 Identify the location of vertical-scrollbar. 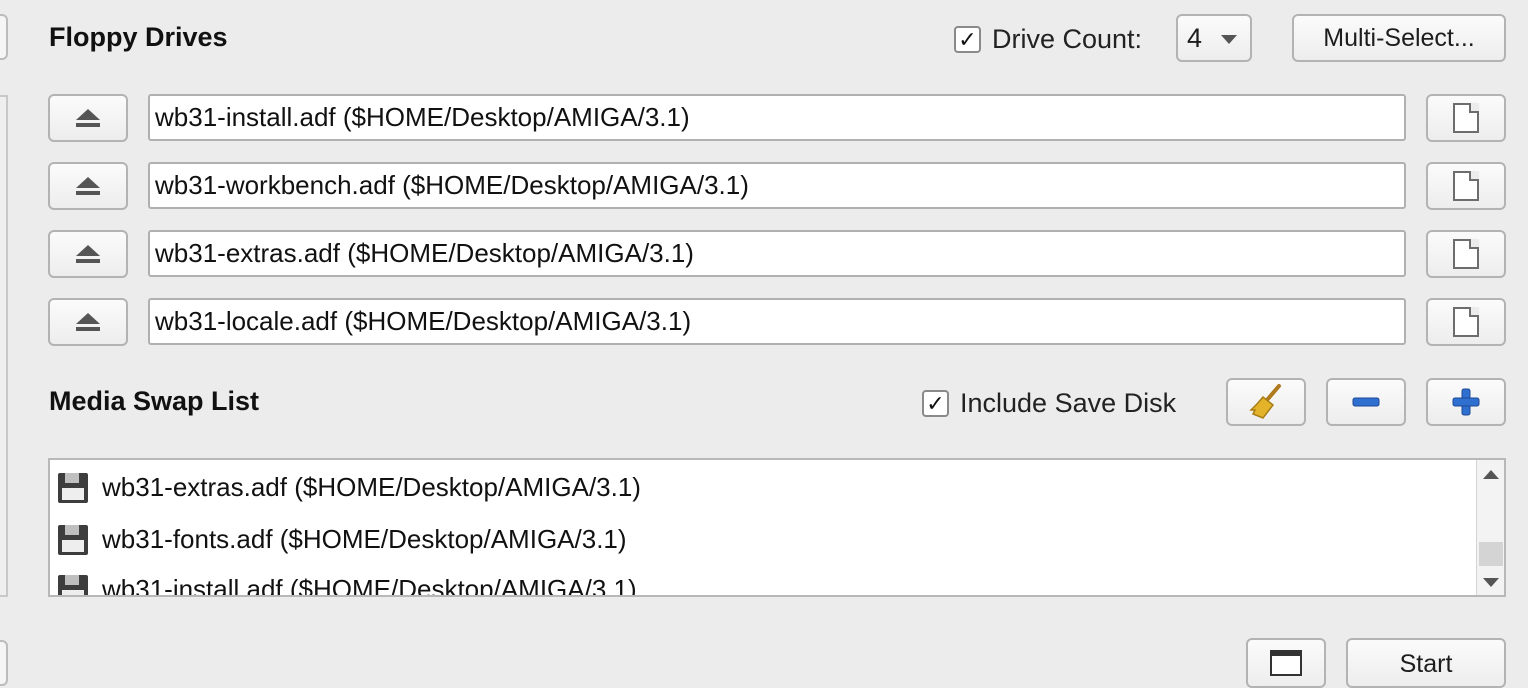
(1490, 527).